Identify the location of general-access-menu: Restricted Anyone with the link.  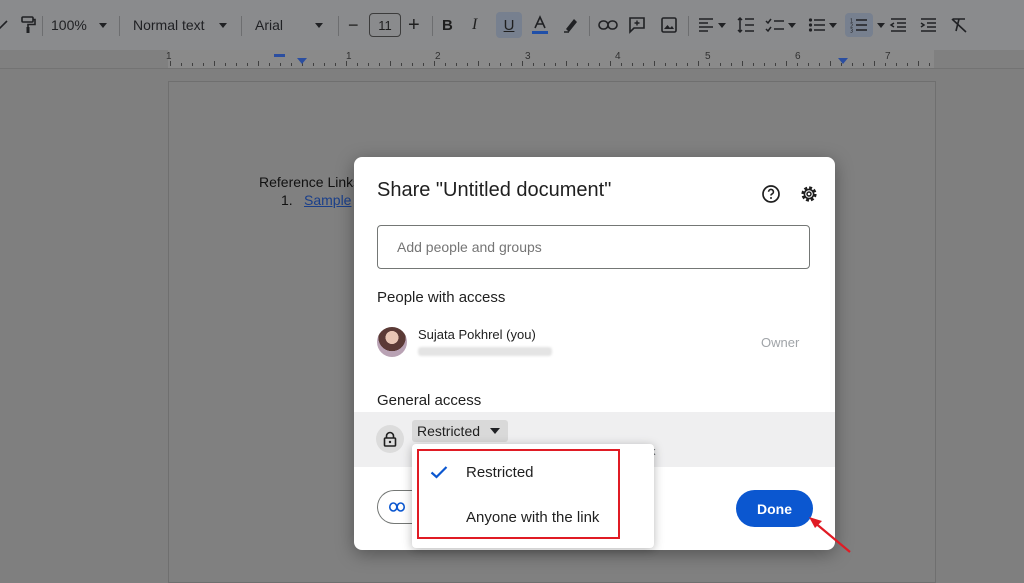
(533, 496).